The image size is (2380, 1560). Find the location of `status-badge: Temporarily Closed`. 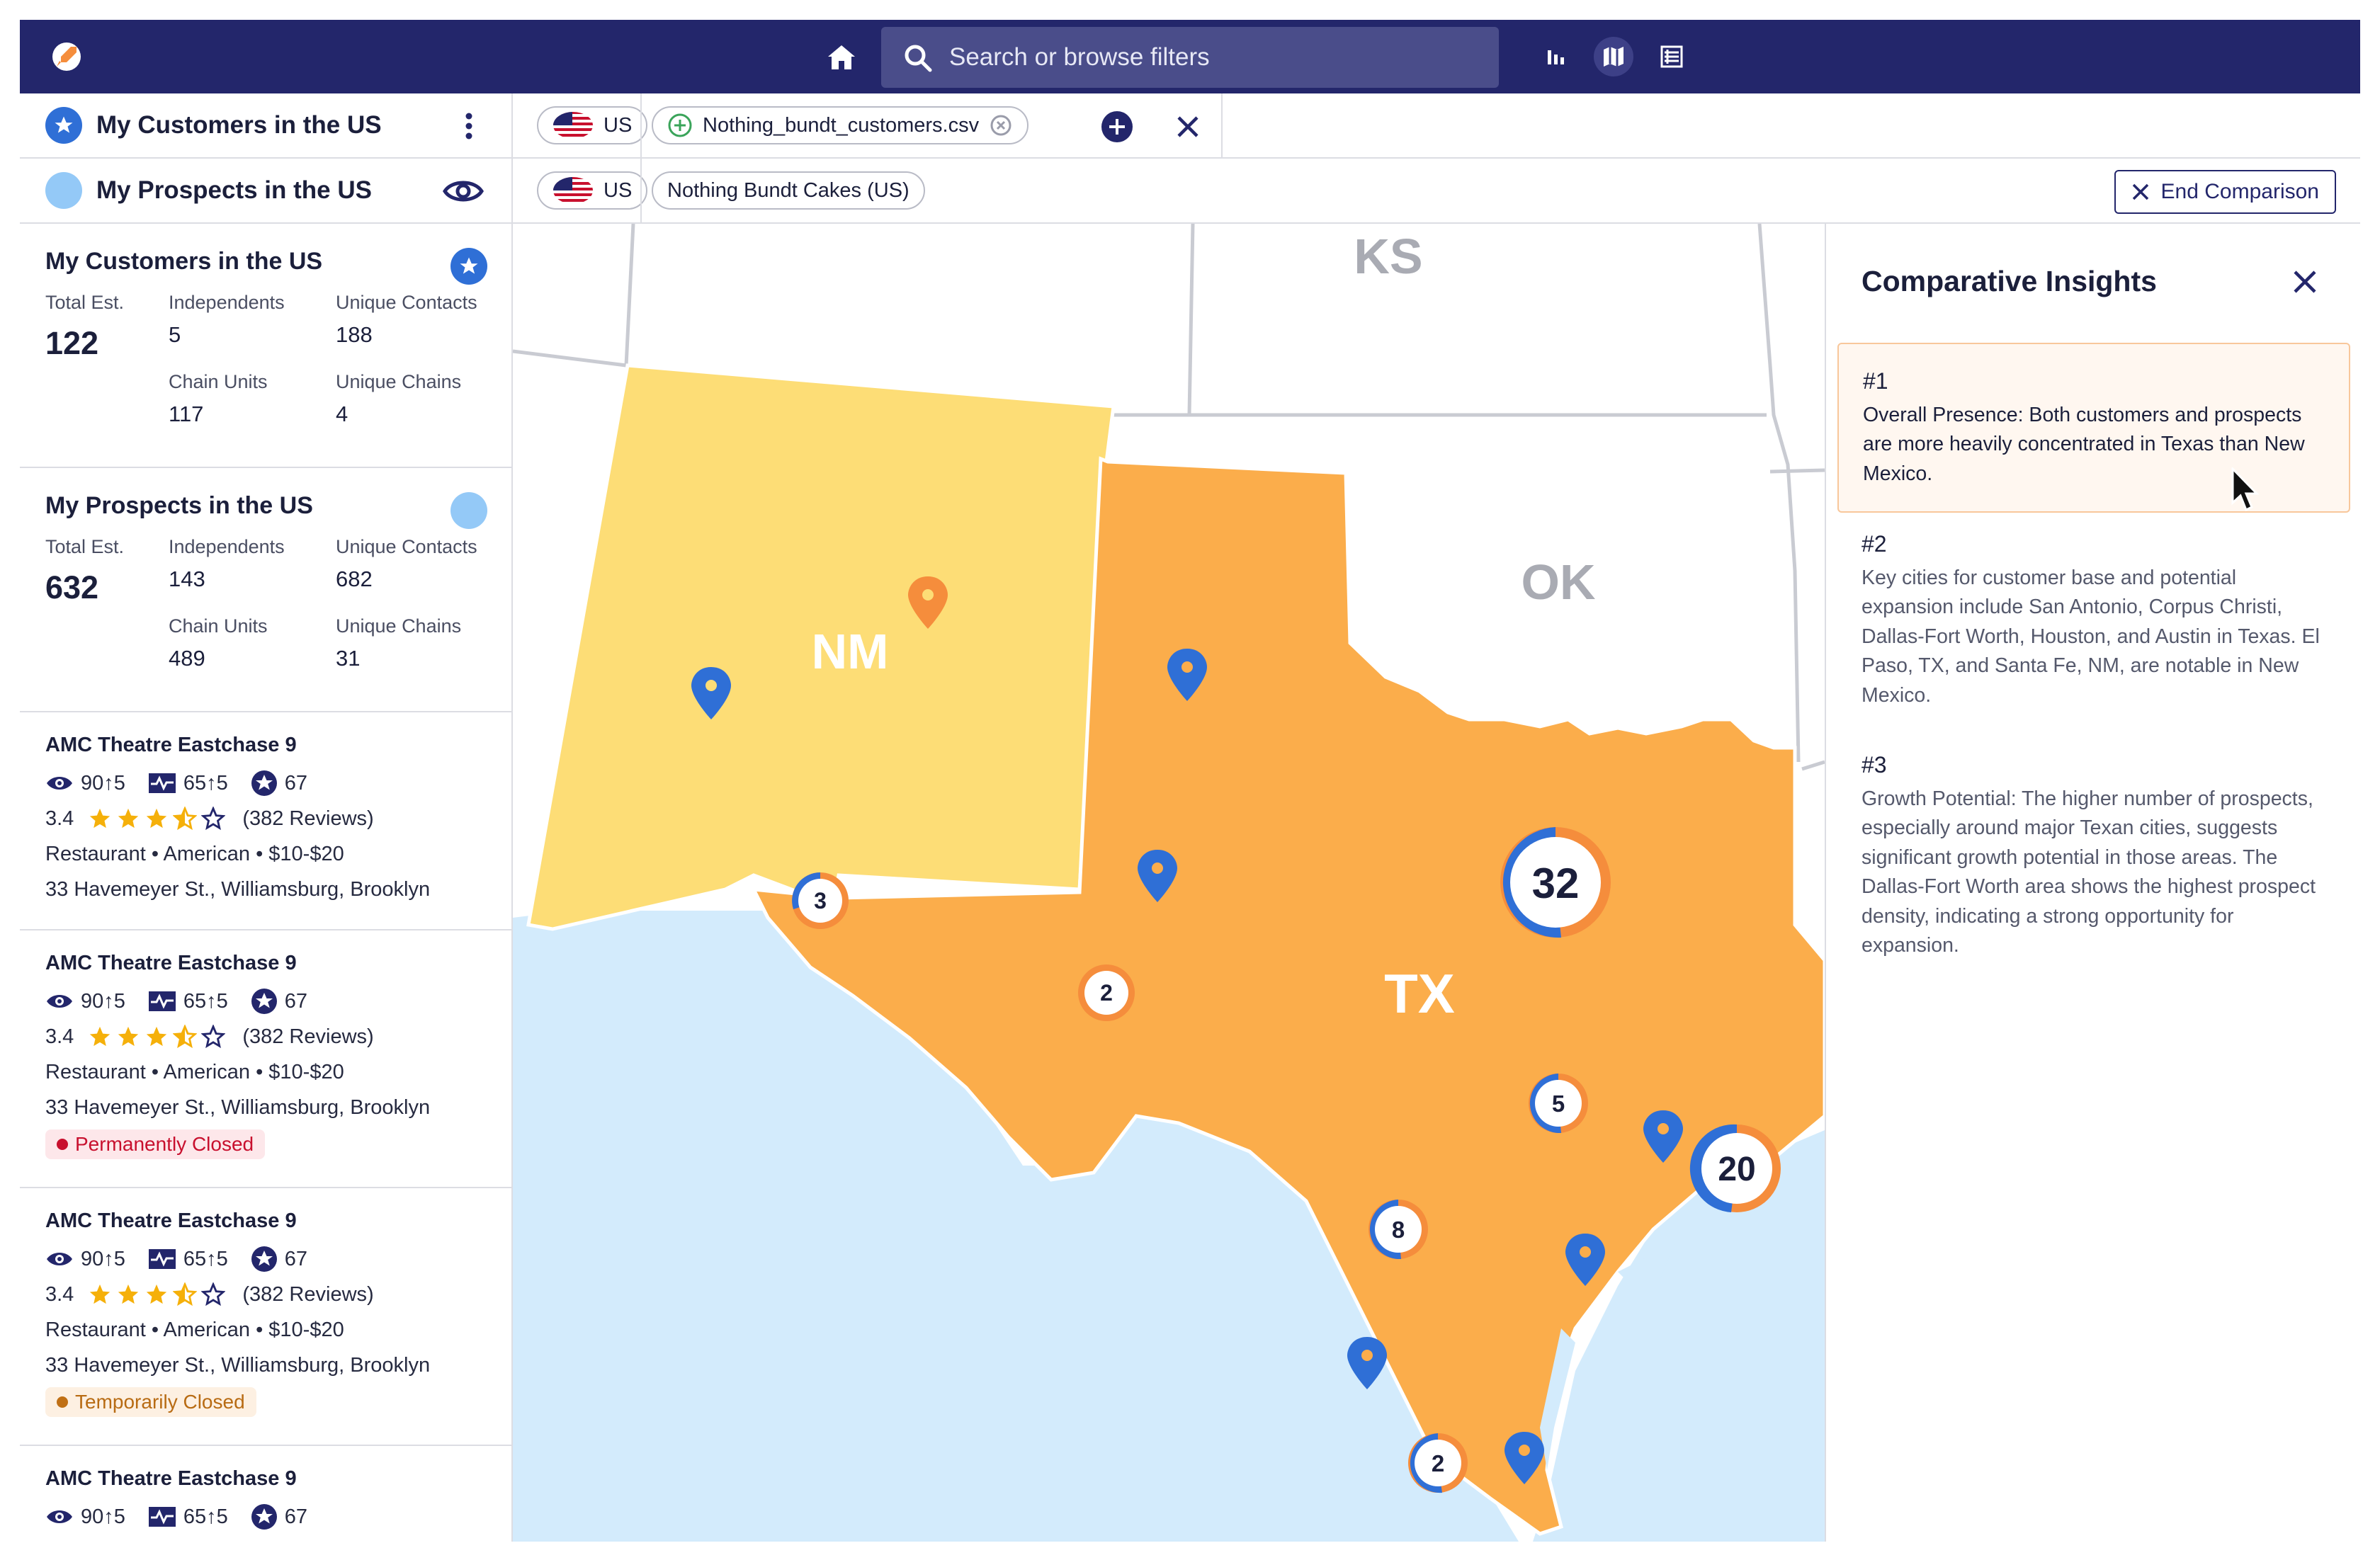

status-badge: Temporarily Closed is located at coordinates (151, 1402).